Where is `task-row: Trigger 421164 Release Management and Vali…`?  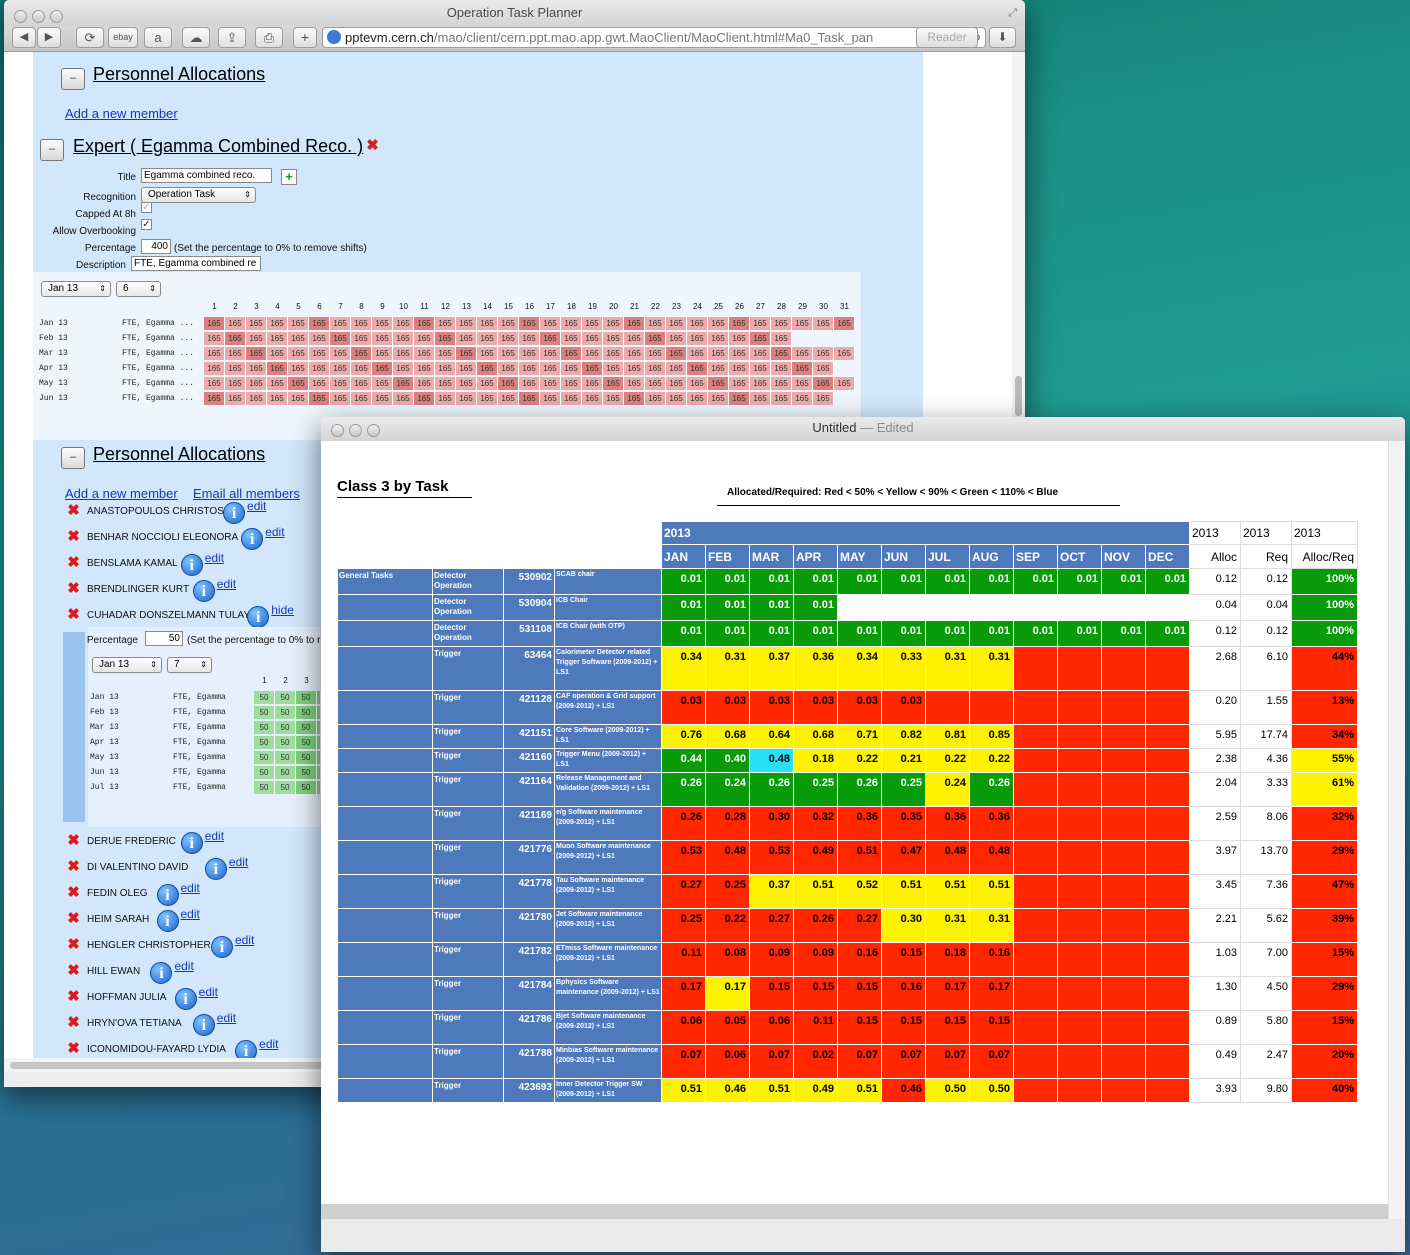 task-row: Trigger 421164 Release Management and Vali… is located at coordinates (847, 789).